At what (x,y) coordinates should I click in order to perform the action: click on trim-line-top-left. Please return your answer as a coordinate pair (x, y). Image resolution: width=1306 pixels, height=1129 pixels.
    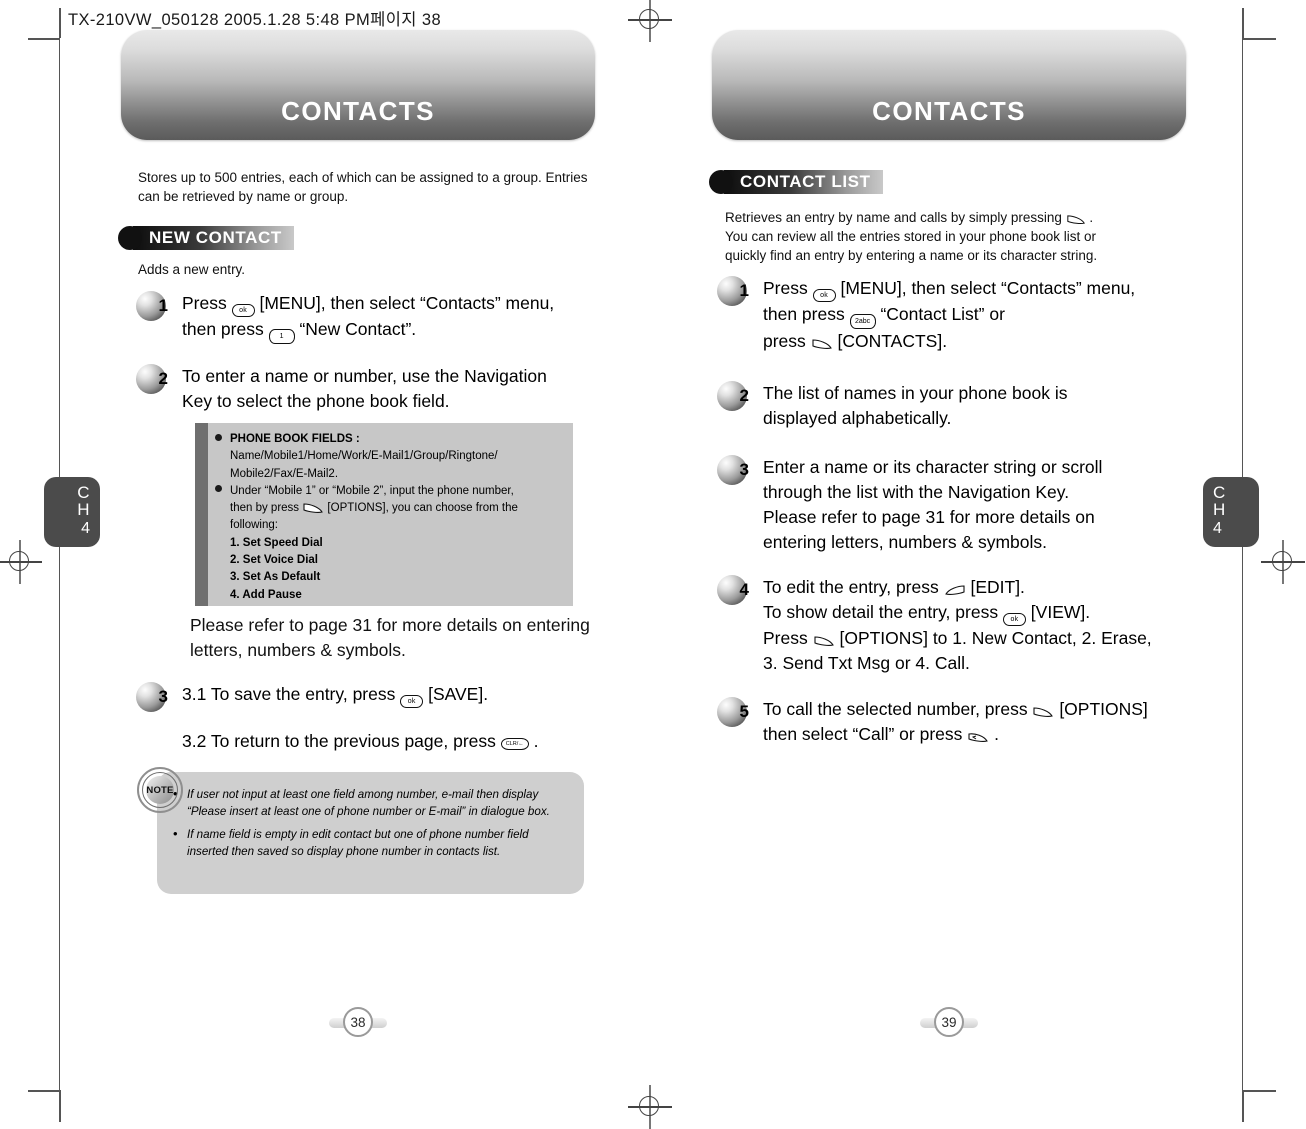
    Looking at the image, I should click on (44, 39).